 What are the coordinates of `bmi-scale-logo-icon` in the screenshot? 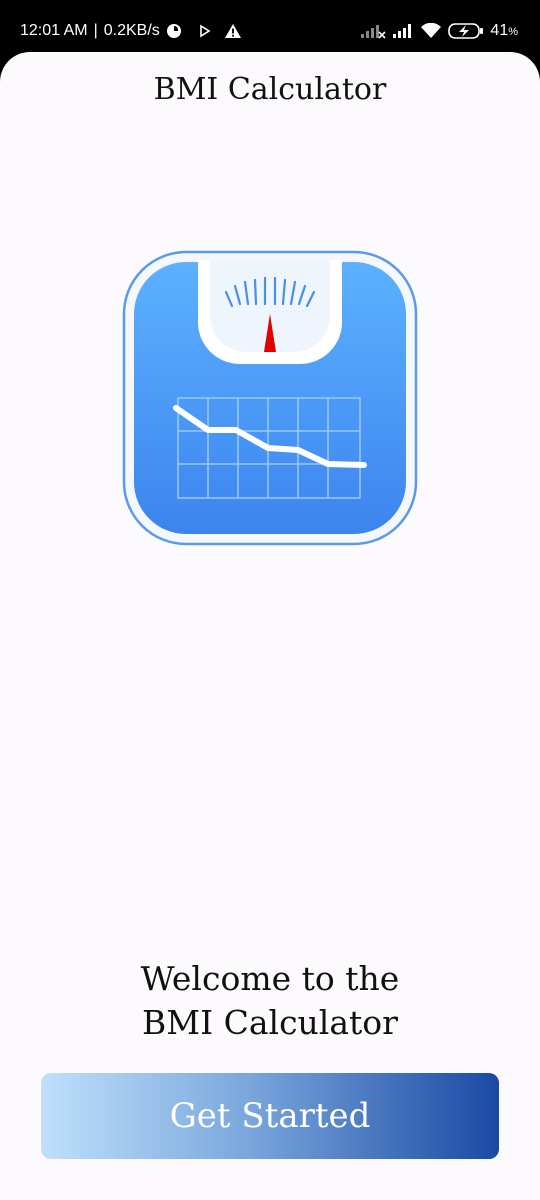 It's located at (270, 398).